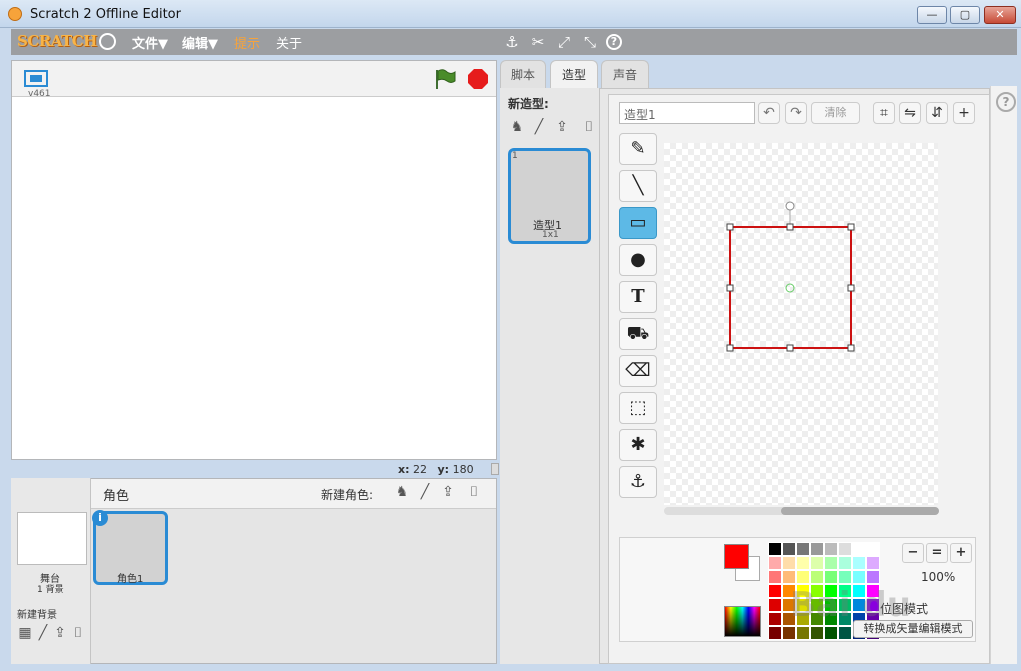 The image size is (1021, 671). Describe the element at coordinates (638, 482) in the screenshot. I see `stamp-tool-icon: ⚓` at that location.